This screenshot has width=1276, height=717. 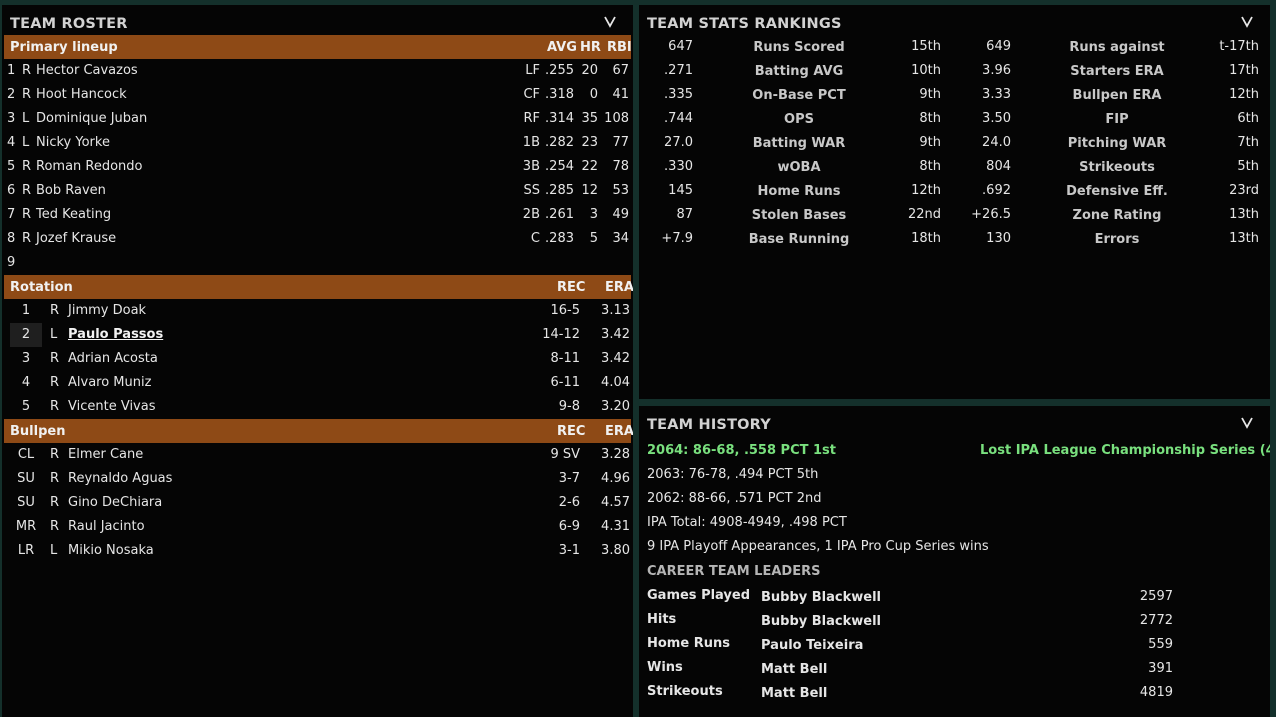 I want to click on lineup-order: 4, so click(x=11, y=142).